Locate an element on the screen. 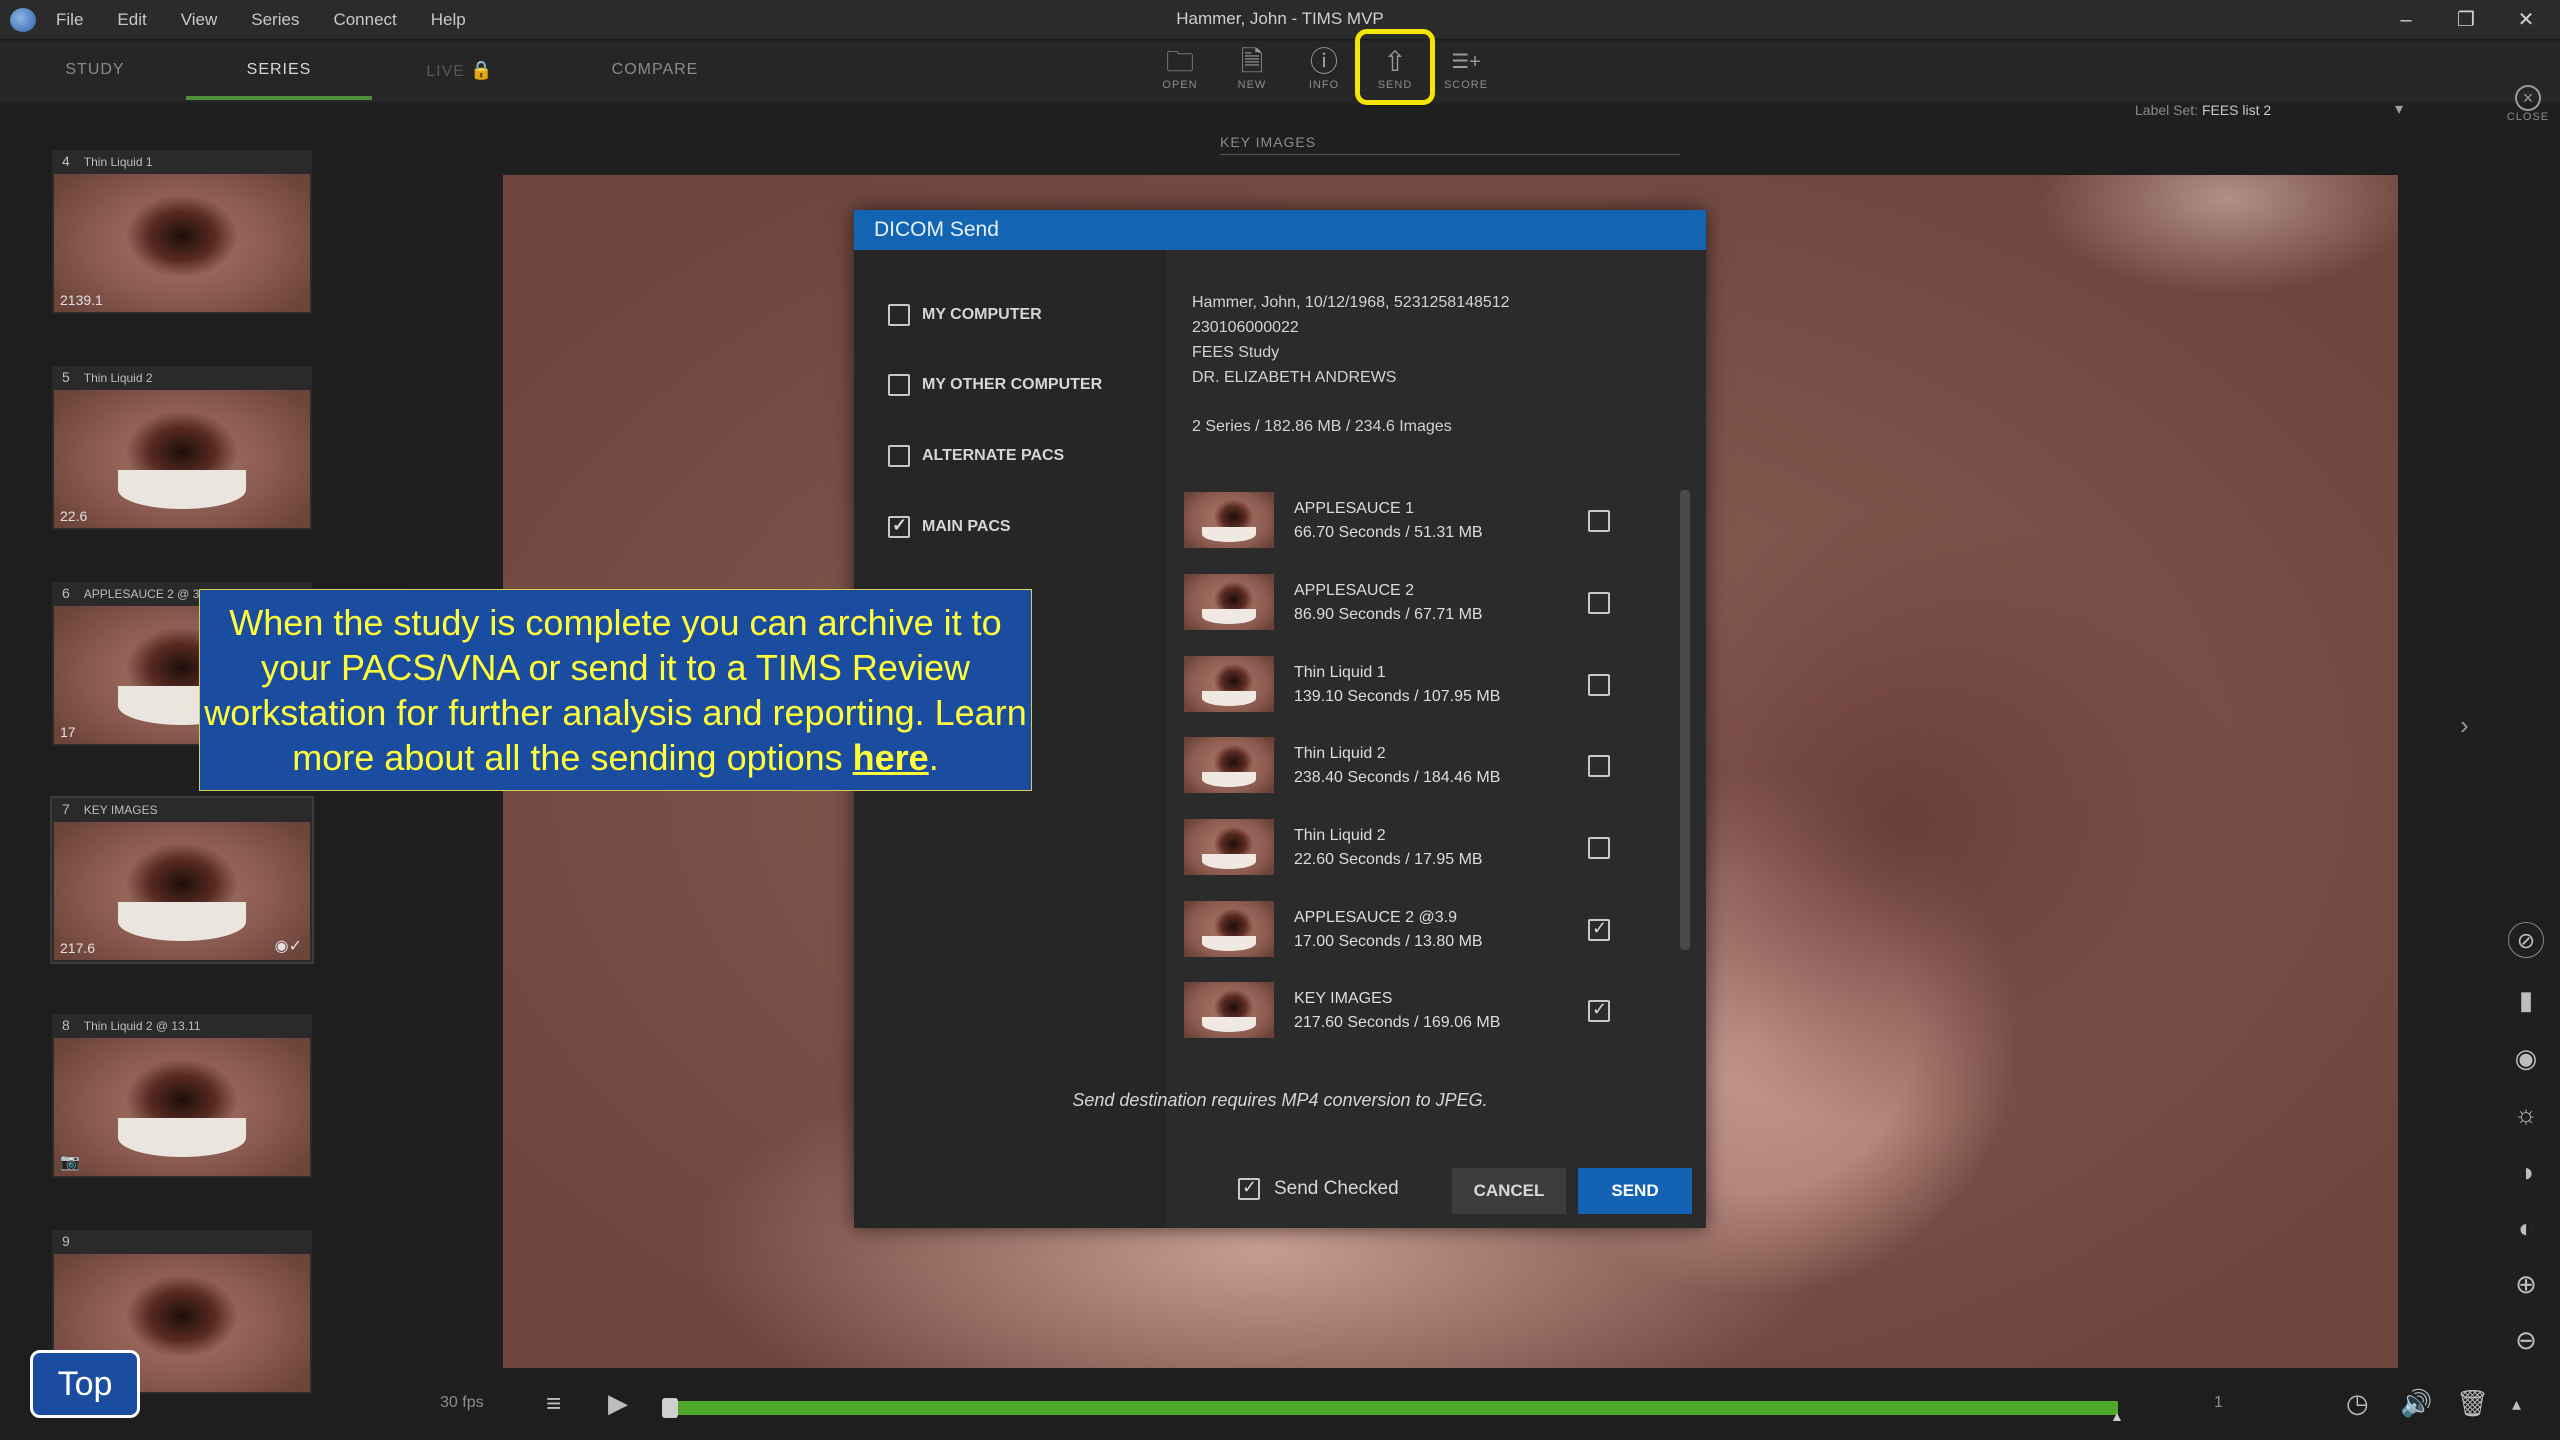 This screenshot has height=1440, width=2560. send-dialog-button: SEND is located at coordinates (1635, 1191).